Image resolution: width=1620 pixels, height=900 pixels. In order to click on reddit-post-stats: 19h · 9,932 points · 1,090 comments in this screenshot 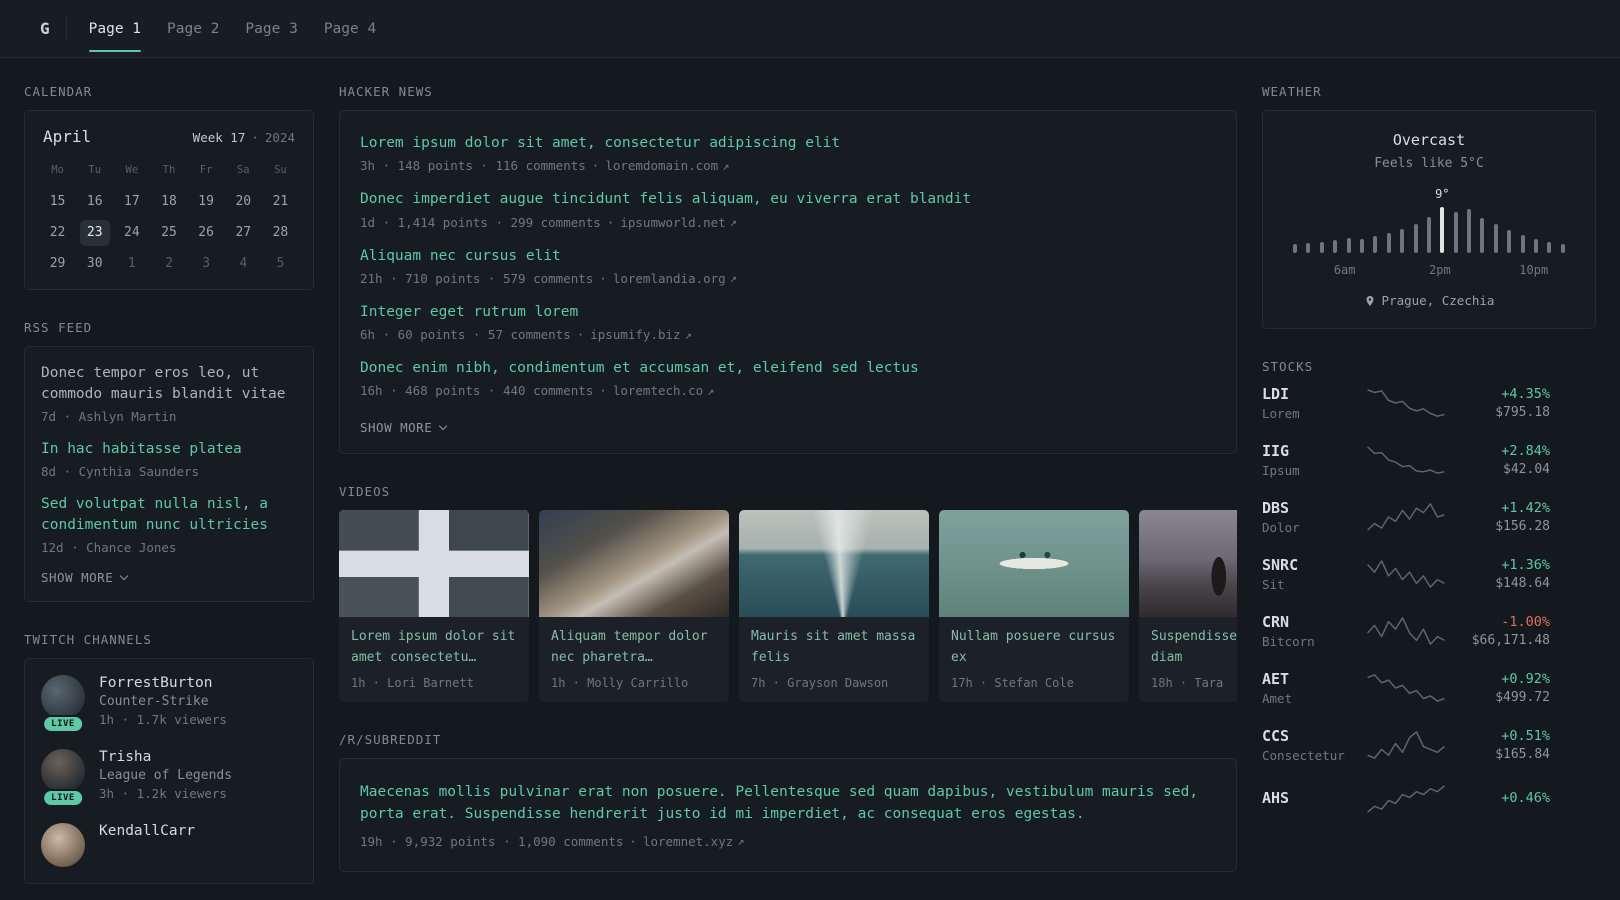, I will do `click(492, 841)`.